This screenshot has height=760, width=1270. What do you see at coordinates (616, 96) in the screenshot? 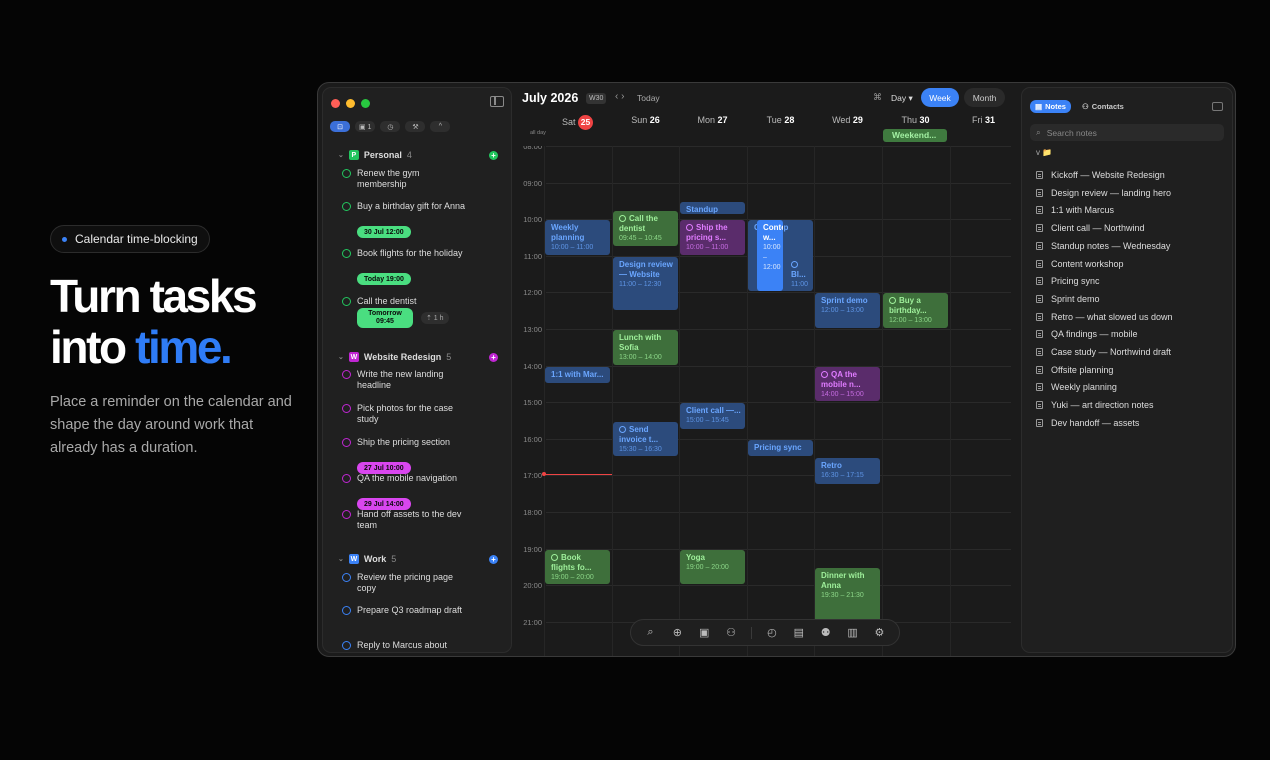
I see `chevron-left-icon: ‹` at bounding box center [616, 96].